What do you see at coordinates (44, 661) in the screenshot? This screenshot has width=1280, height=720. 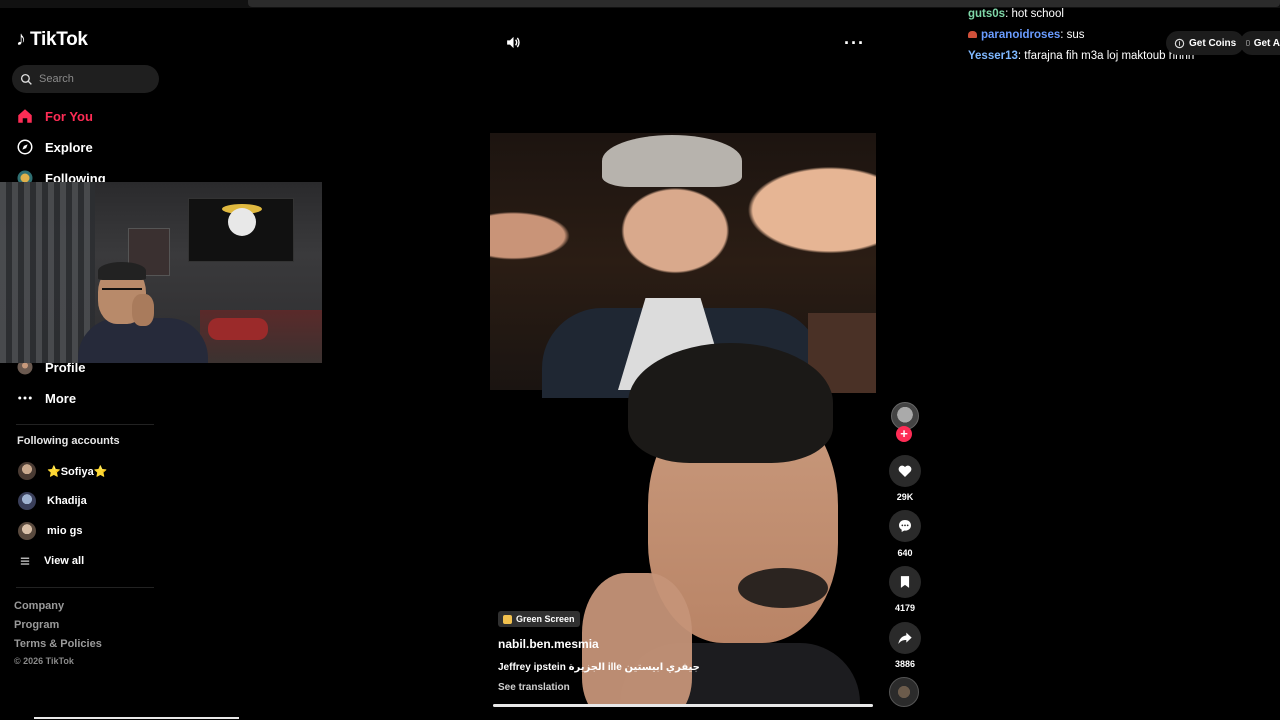 I see `copyright-text: © 2026 TikTok` at bounding box center [44, 661].